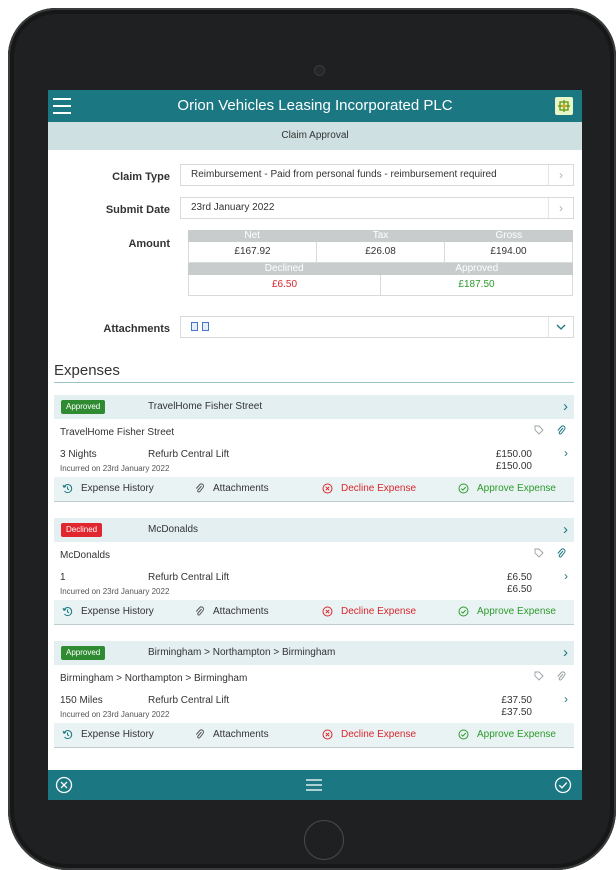 The image size is (616, 870). I want to click on front-camera, so click(319, 70).